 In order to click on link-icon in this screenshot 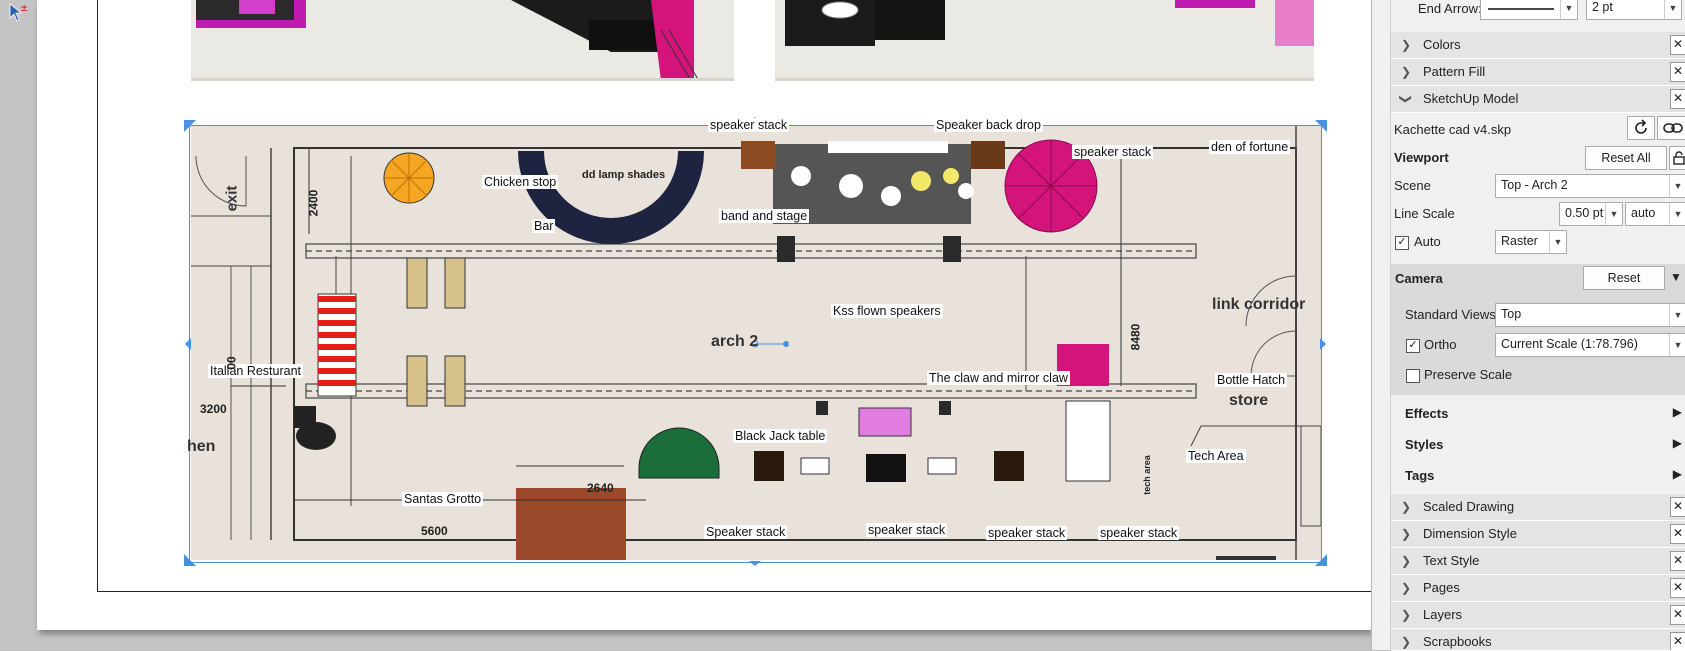, I will do `click(1672, 128)`.